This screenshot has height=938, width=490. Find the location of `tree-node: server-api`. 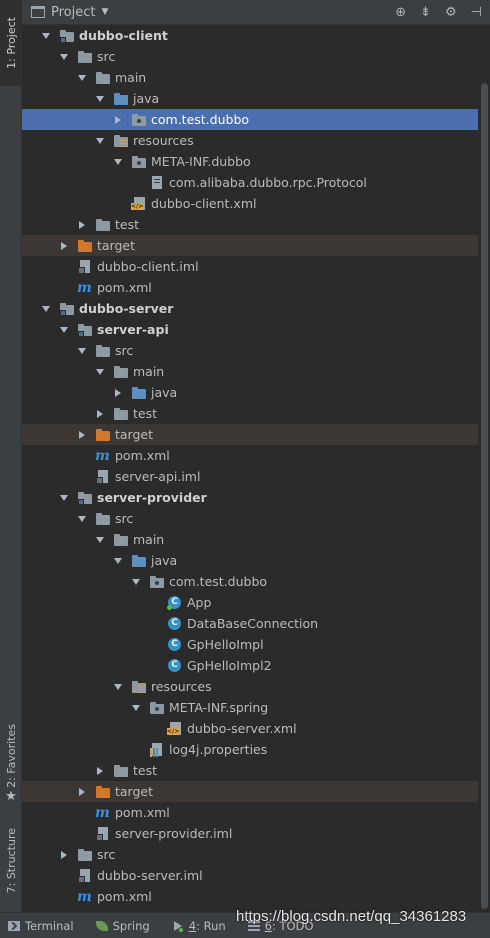

tree-node: server-api is located at coordinates (250, 329).